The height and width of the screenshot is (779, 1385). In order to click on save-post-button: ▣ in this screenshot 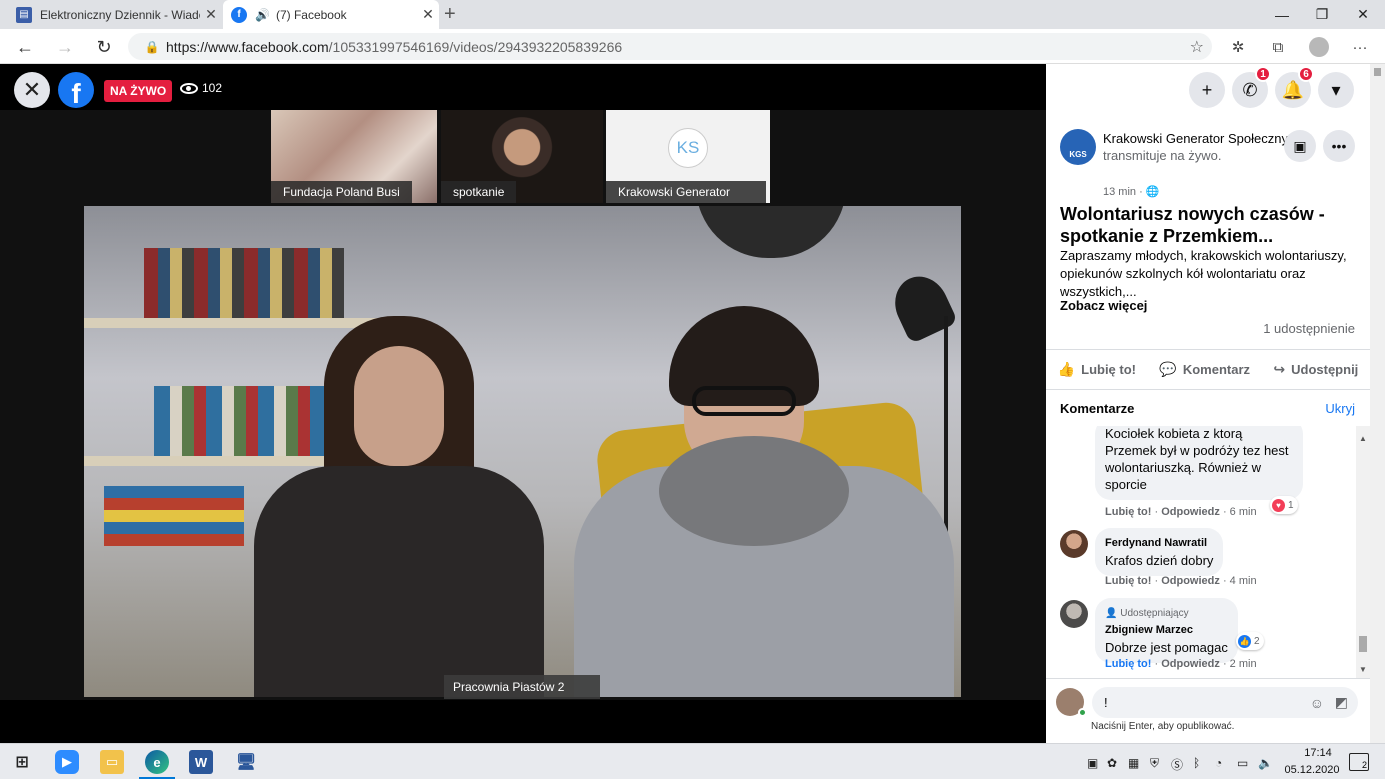, I will do `click(1300, 146)`.